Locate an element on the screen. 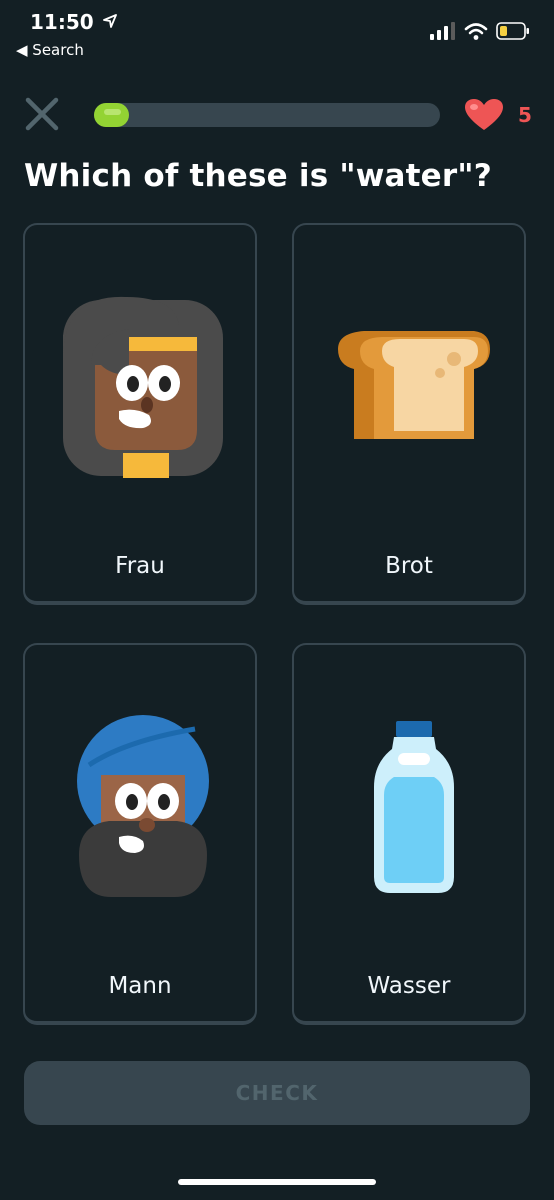  status-time: 11:50 is located at coordinates (73, 22).